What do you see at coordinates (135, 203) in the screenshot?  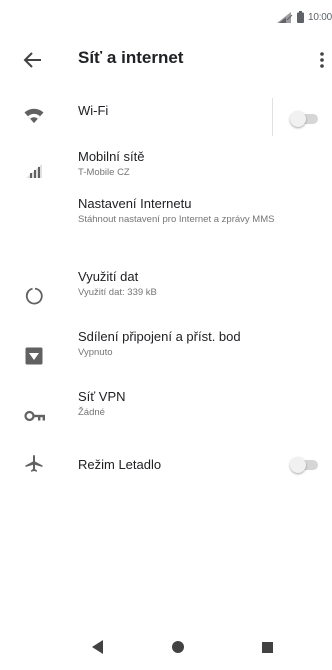 I see `setting-title: Nastavení Internetu` at bounding box center [135, 203].